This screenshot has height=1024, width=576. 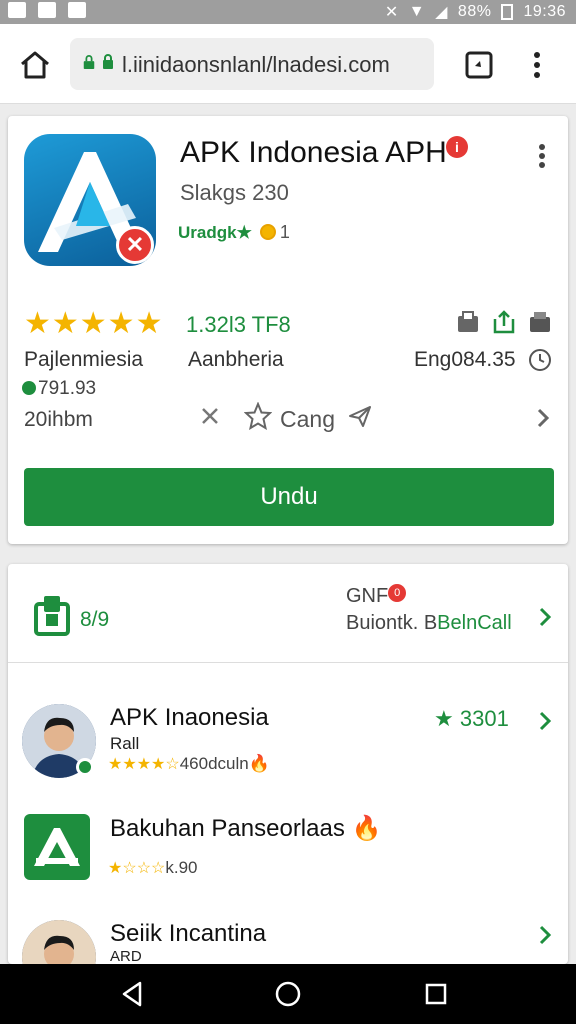 I want to click on send-icon, so click(x=360, y=416).